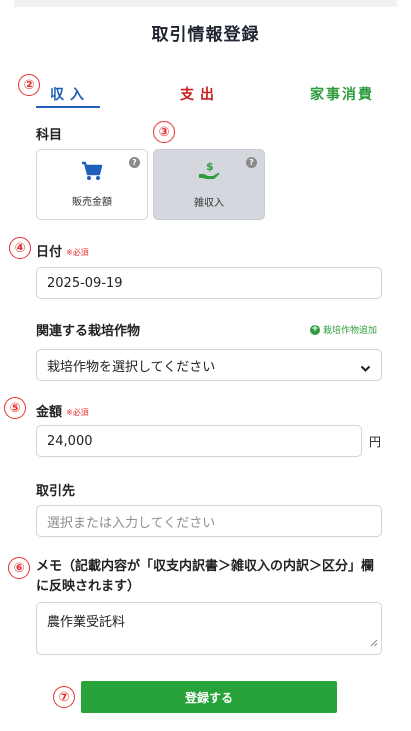  Describe the element at coordinates (209, 697) in the screenshot. I see `submit-button: 登録する` at that location.